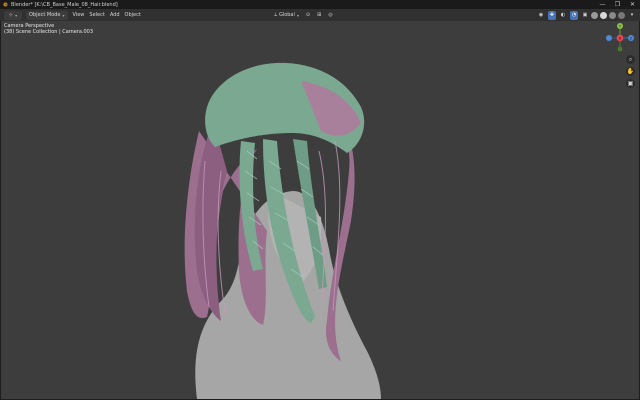 This screenshot has width=640, height=400. I want to click on gizmo-icon: ✥, so click(552, 15).